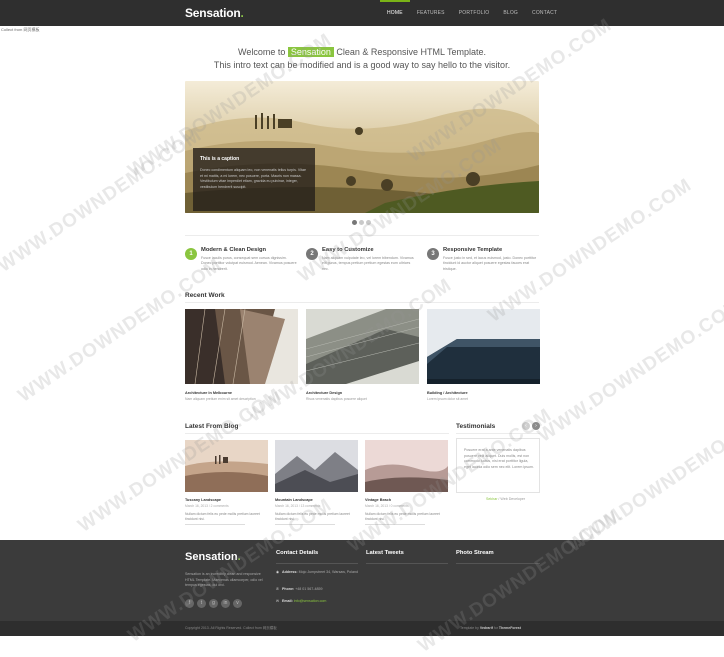  What do you see at coordinates (409, 52) in the screenshot?
I see `intro-tagline: Clean & Responsive HTML Template.` at bounding box center [409, 52].